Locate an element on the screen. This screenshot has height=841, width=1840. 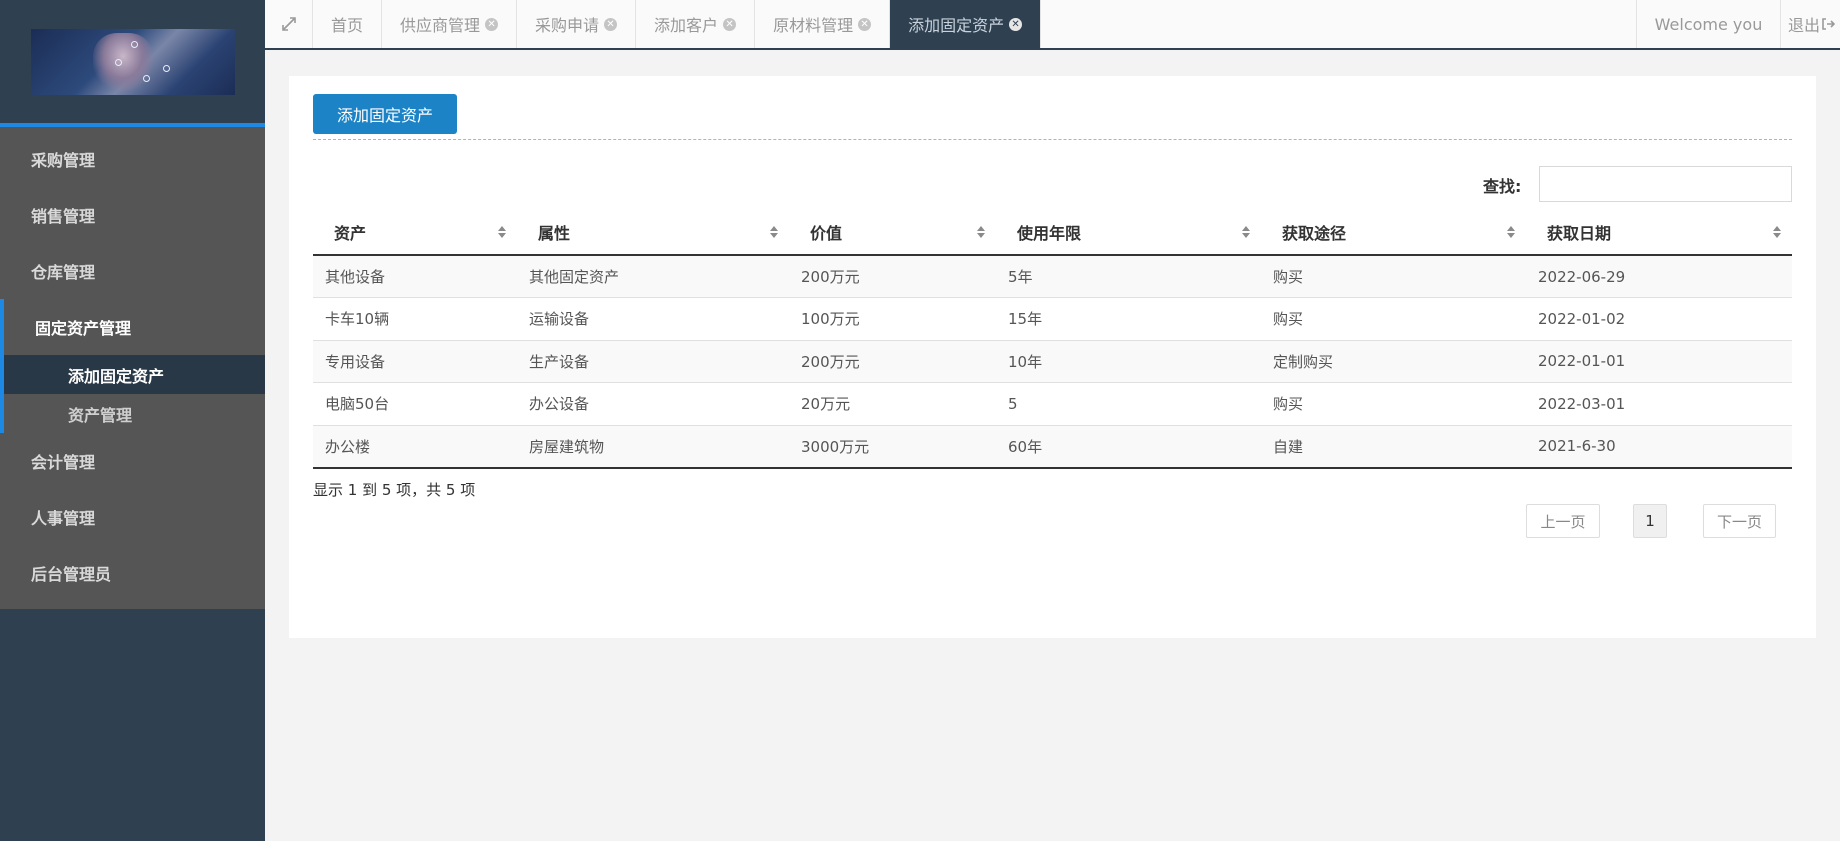
sidebar-item-hr: 人事管理 is located at coordinates (132, 517).